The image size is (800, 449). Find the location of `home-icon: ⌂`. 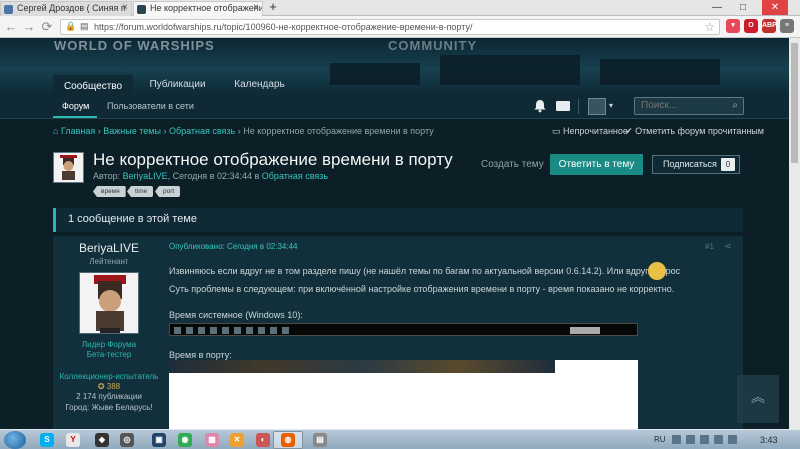

home-icon: ⌂ is located at coordinates (55, 131).